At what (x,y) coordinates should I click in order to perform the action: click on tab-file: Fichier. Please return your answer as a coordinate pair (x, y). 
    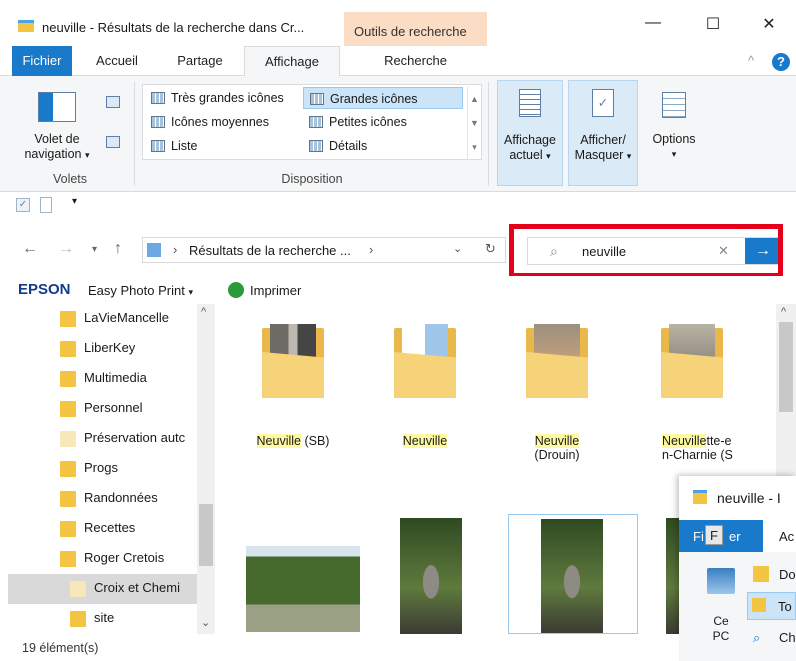
    Looking at the image, I should click on (42, 61).